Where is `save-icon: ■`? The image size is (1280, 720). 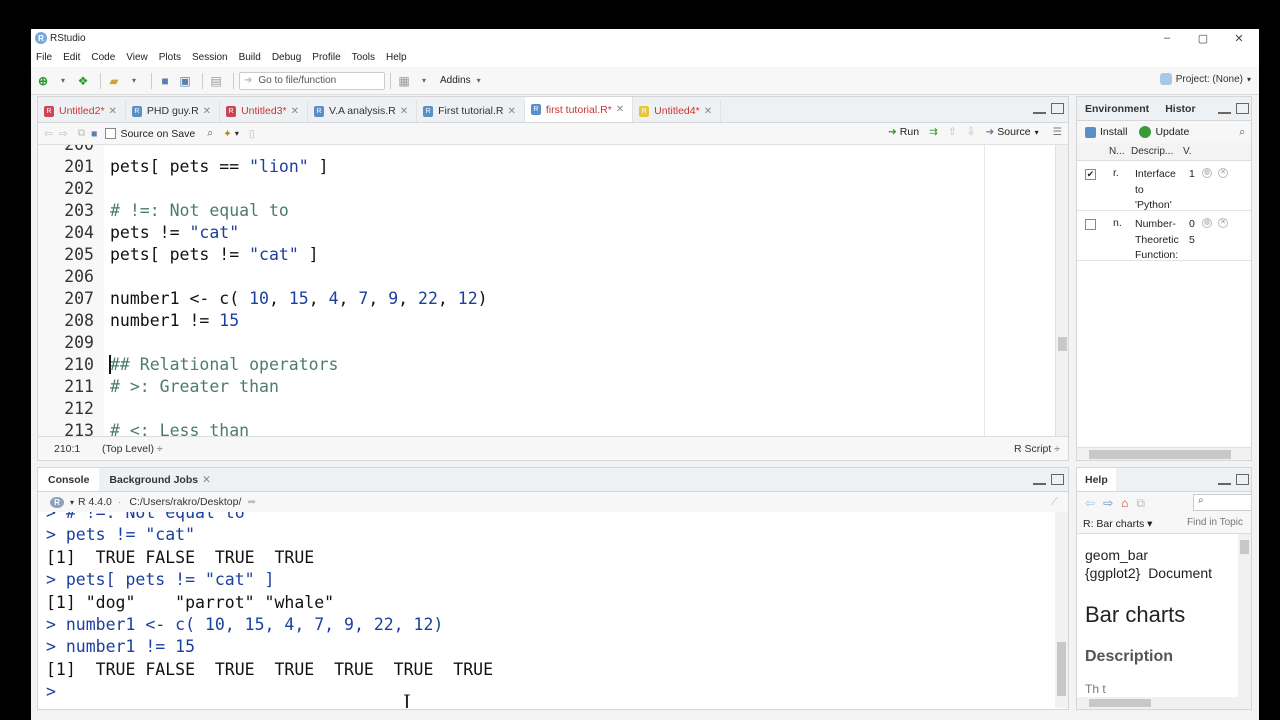
save-icon: ■ is located at coordinates (165, 81).